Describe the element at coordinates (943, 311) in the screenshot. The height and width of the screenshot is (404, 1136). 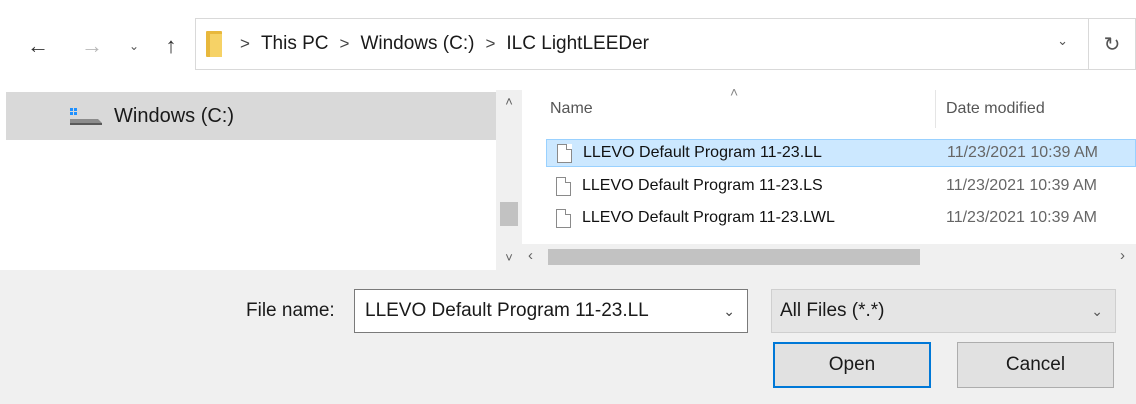
I see `file-type-select: All Files (*.*) ⌄` at that location.